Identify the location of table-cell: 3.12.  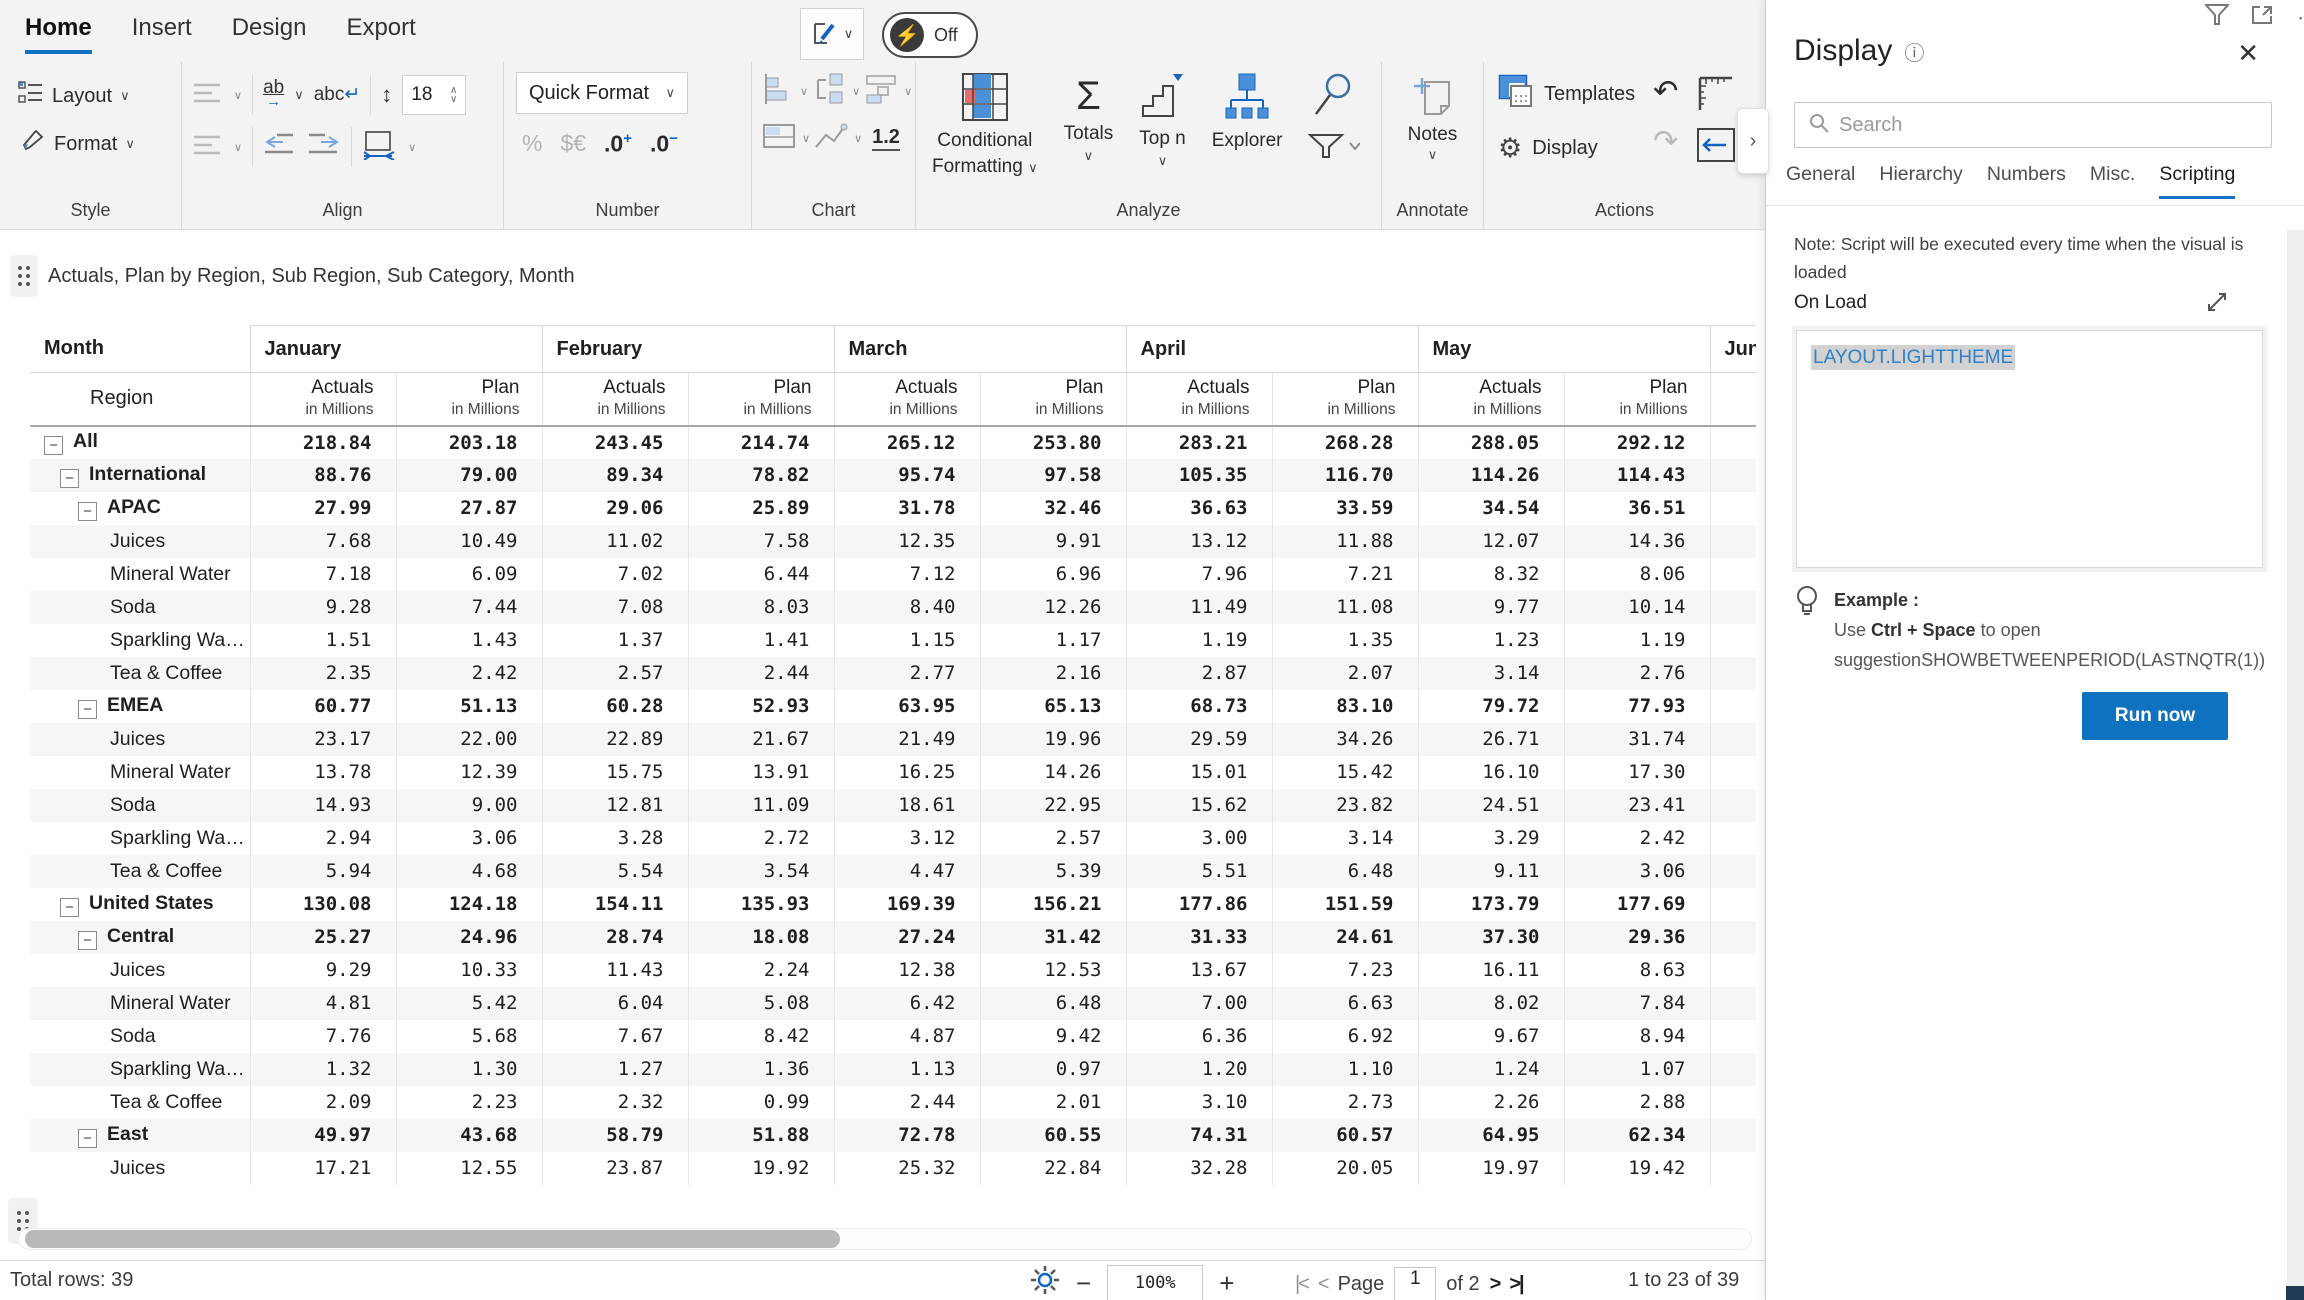
(906, 838).